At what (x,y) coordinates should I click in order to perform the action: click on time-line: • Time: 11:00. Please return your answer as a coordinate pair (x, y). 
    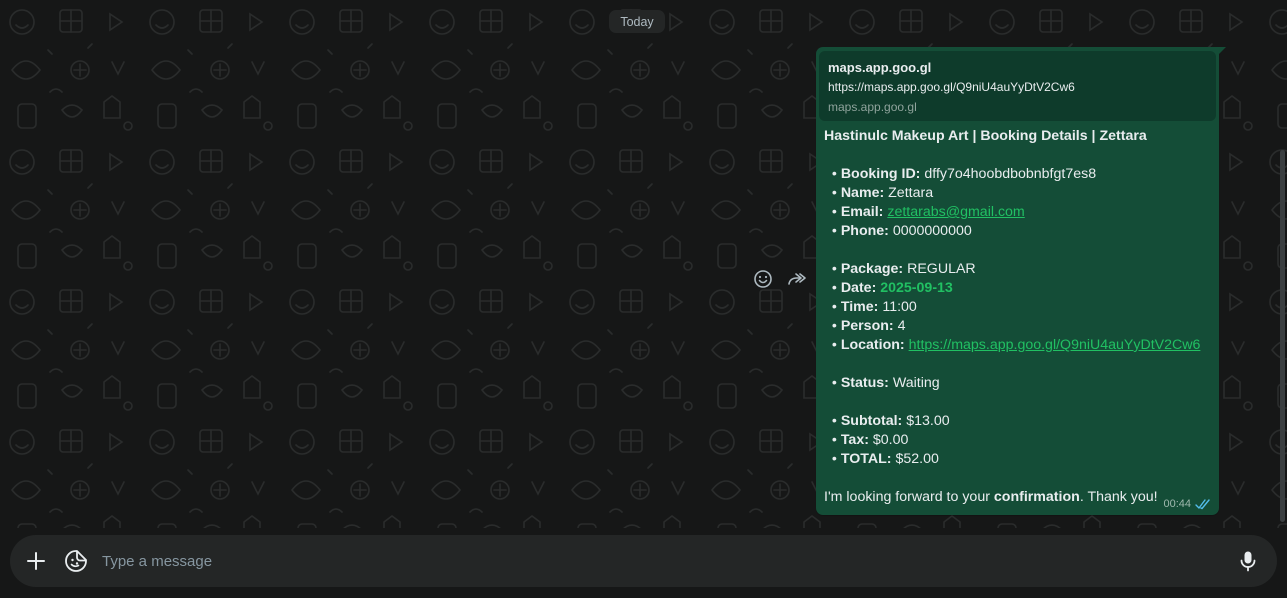
    Looking at the image, I should click on (1017, 307).